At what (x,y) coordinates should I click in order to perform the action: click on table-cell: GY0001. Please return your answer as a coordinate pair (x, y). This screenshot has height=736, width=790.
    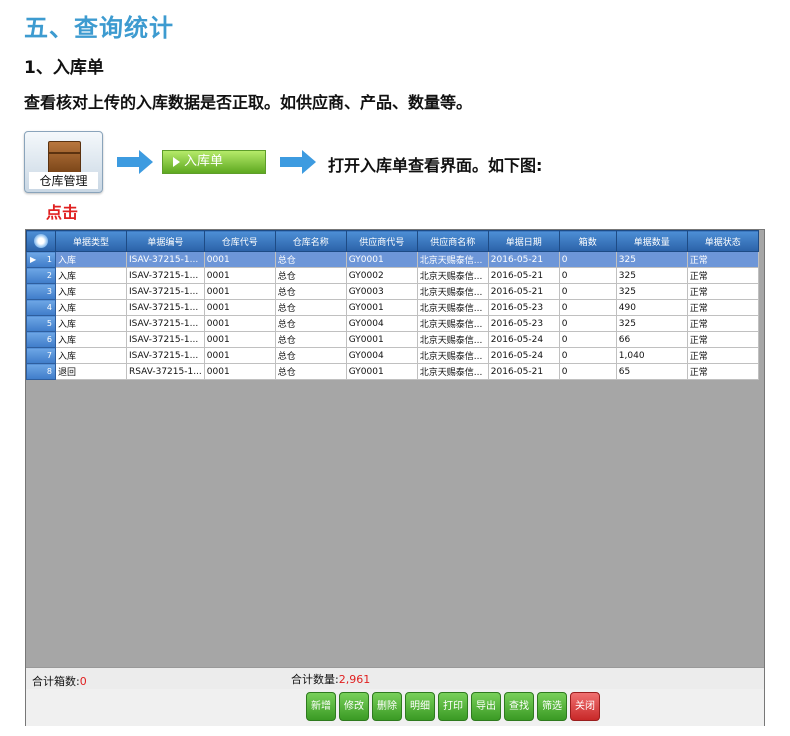
    Looking at the image, I should click on (381, 371).